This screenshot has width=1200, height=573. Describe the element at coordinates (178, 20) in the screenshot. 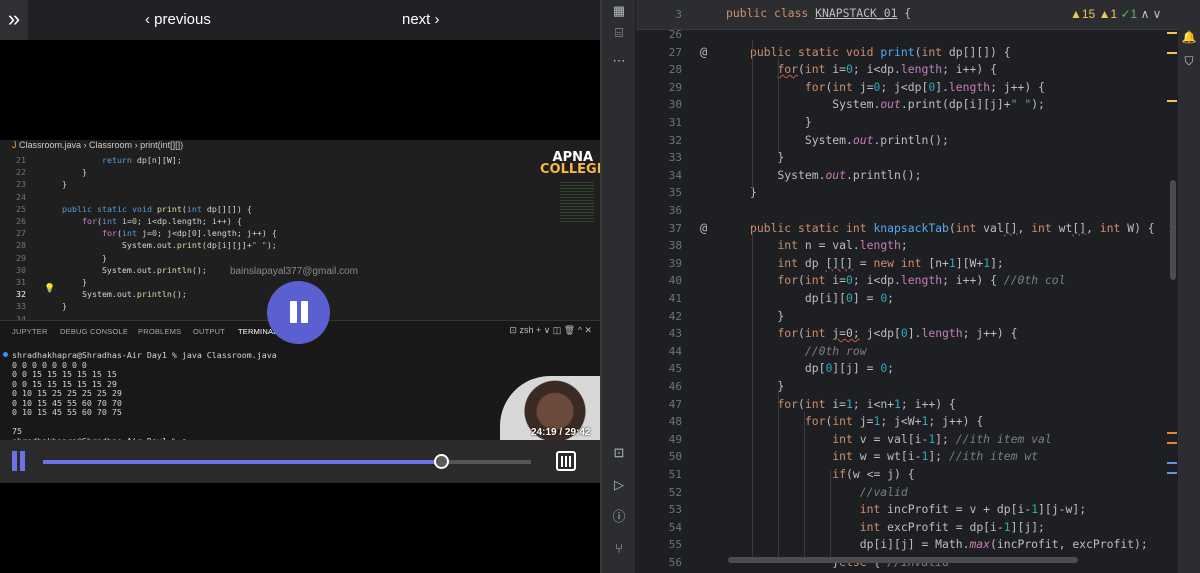

I see `previous-link: ‹ previous` at that location.